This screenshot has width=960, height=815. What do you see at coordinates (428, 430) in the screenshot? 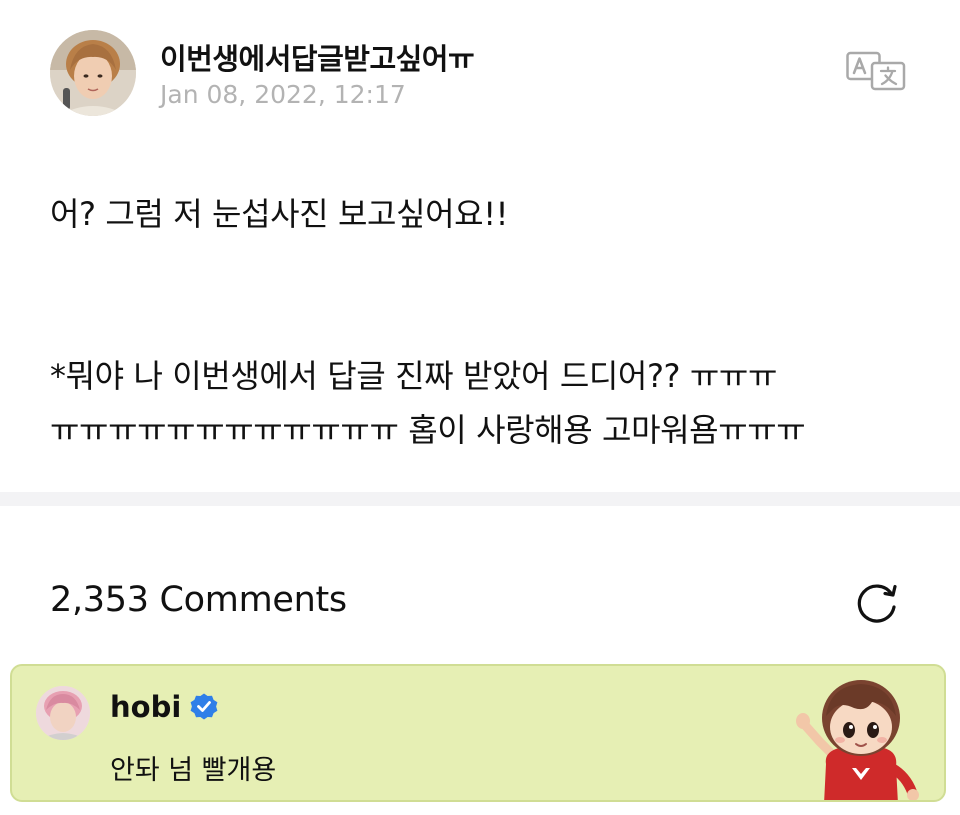
I see `post-body-line: ㅠㅠㅠㅠㅠㅠㅠㅠㅠㅠㅠㅠ 홉이 사랑해용 고마워욤ㅠㅠㅠ` at bounding box center [428, 430].